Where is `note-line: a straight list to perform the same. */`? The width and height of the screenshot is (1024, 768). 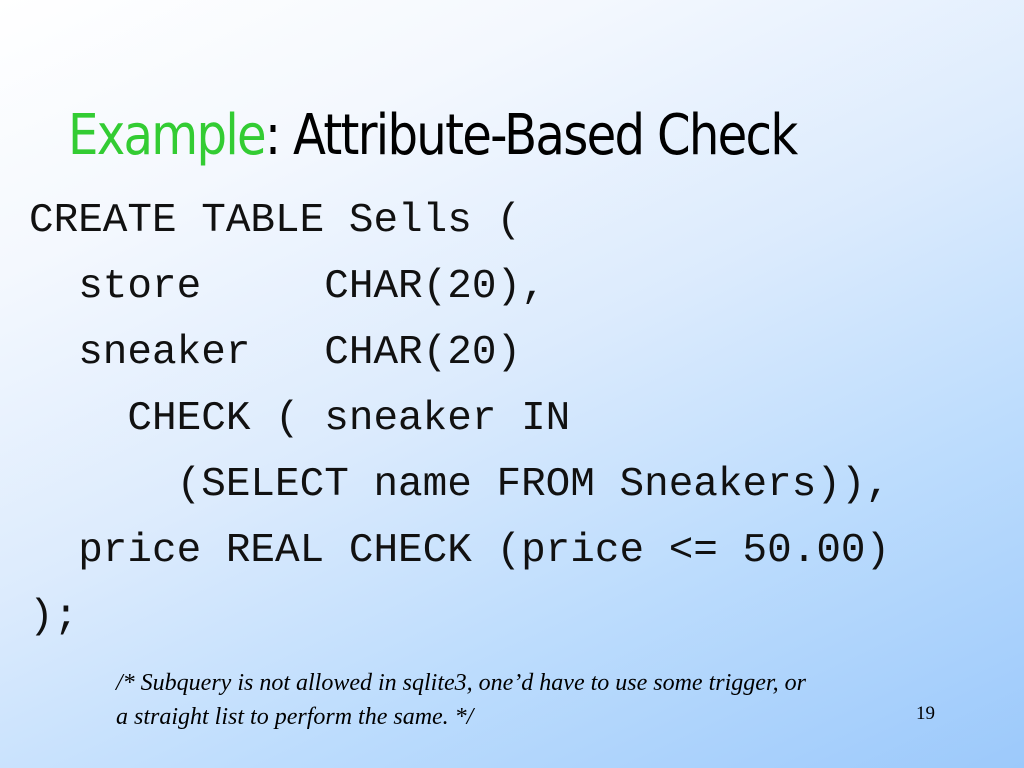 note-line: a straight list to perform the same. */ is located at coordinates (295, 717).